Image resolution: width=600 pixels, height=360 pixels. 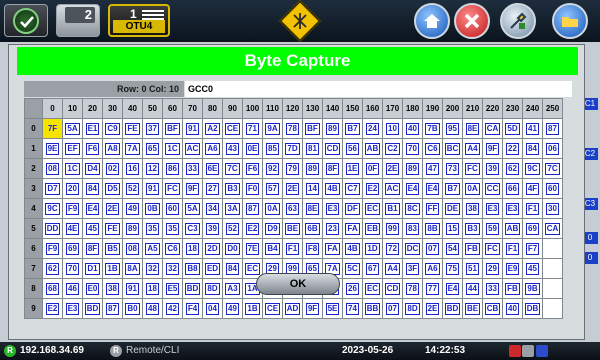 What do you see at coordinates (352, 288) in the screenshot?
I see `byte-cell: 26` at bounding box center [352, 288].